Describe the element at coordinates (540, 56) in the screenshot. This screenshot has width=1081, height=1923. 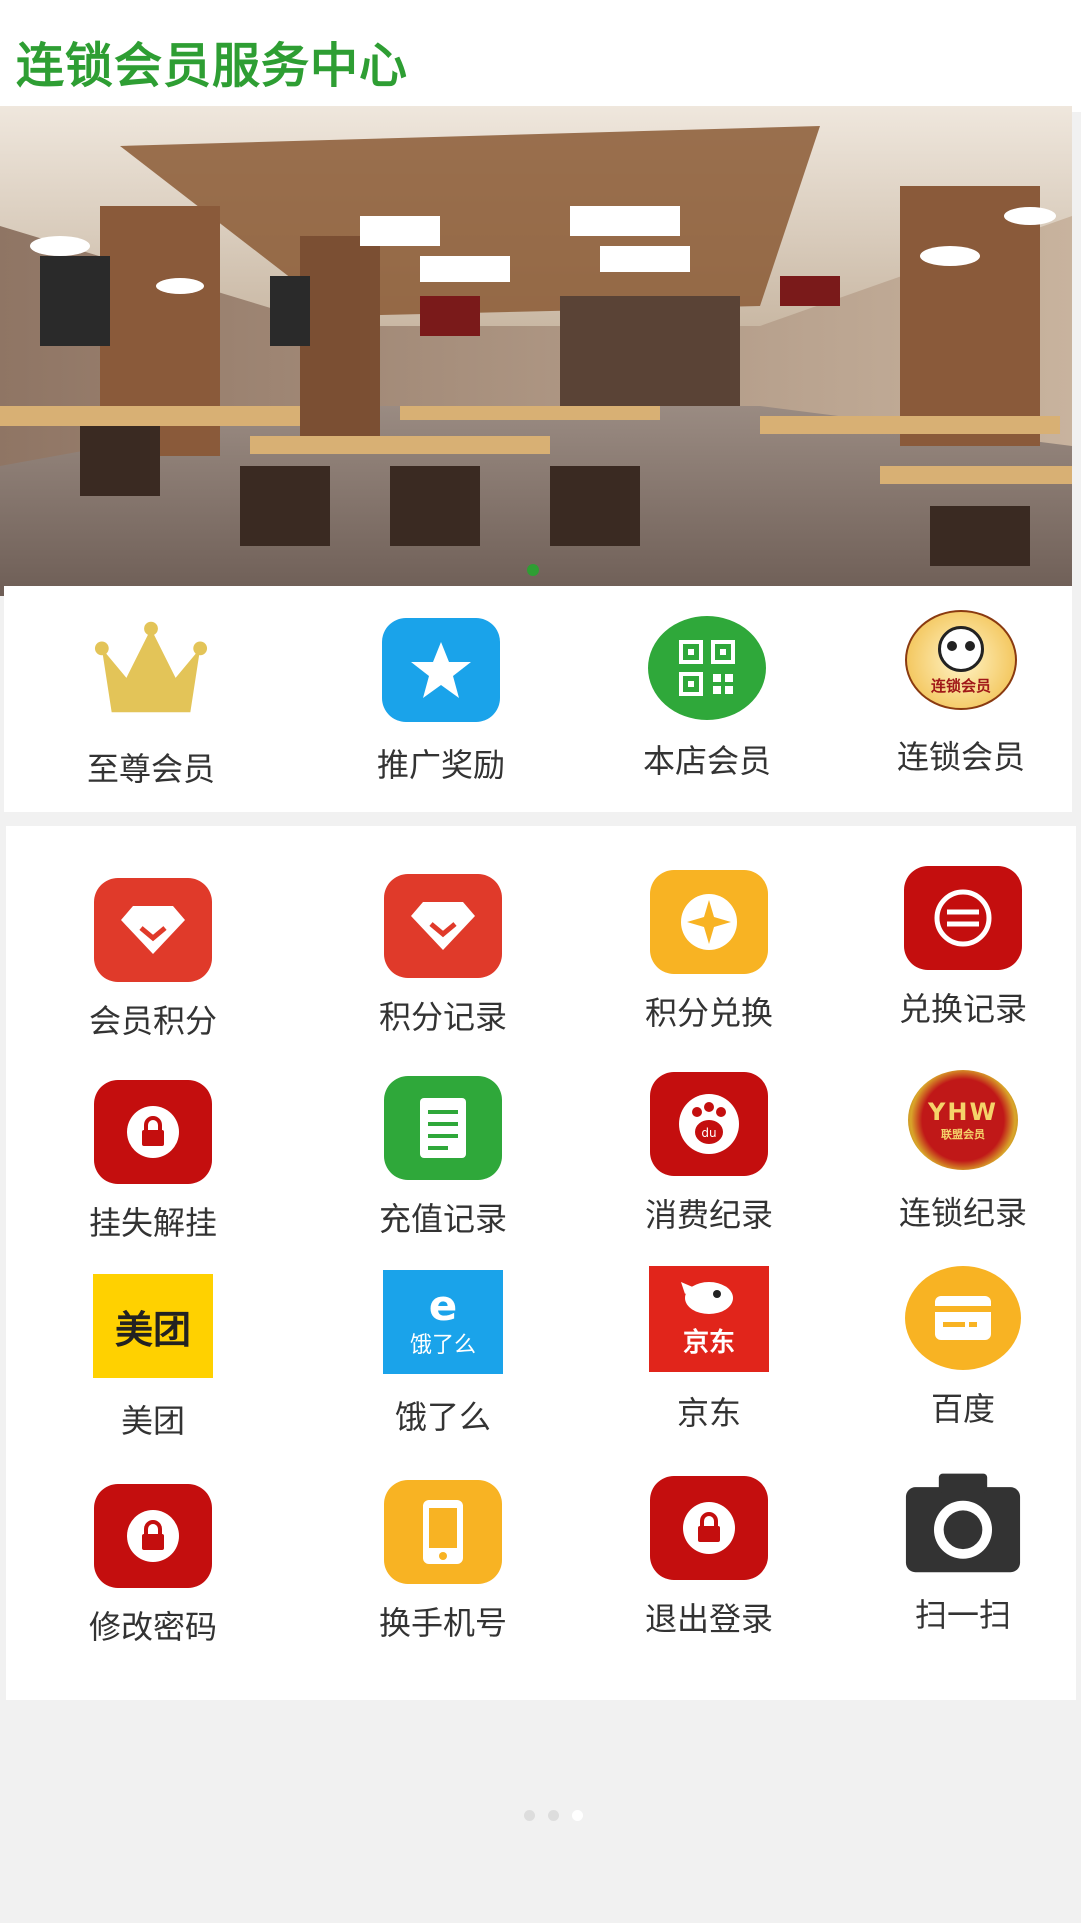
I see `app-header: 连锁会员服务中心` at that location.